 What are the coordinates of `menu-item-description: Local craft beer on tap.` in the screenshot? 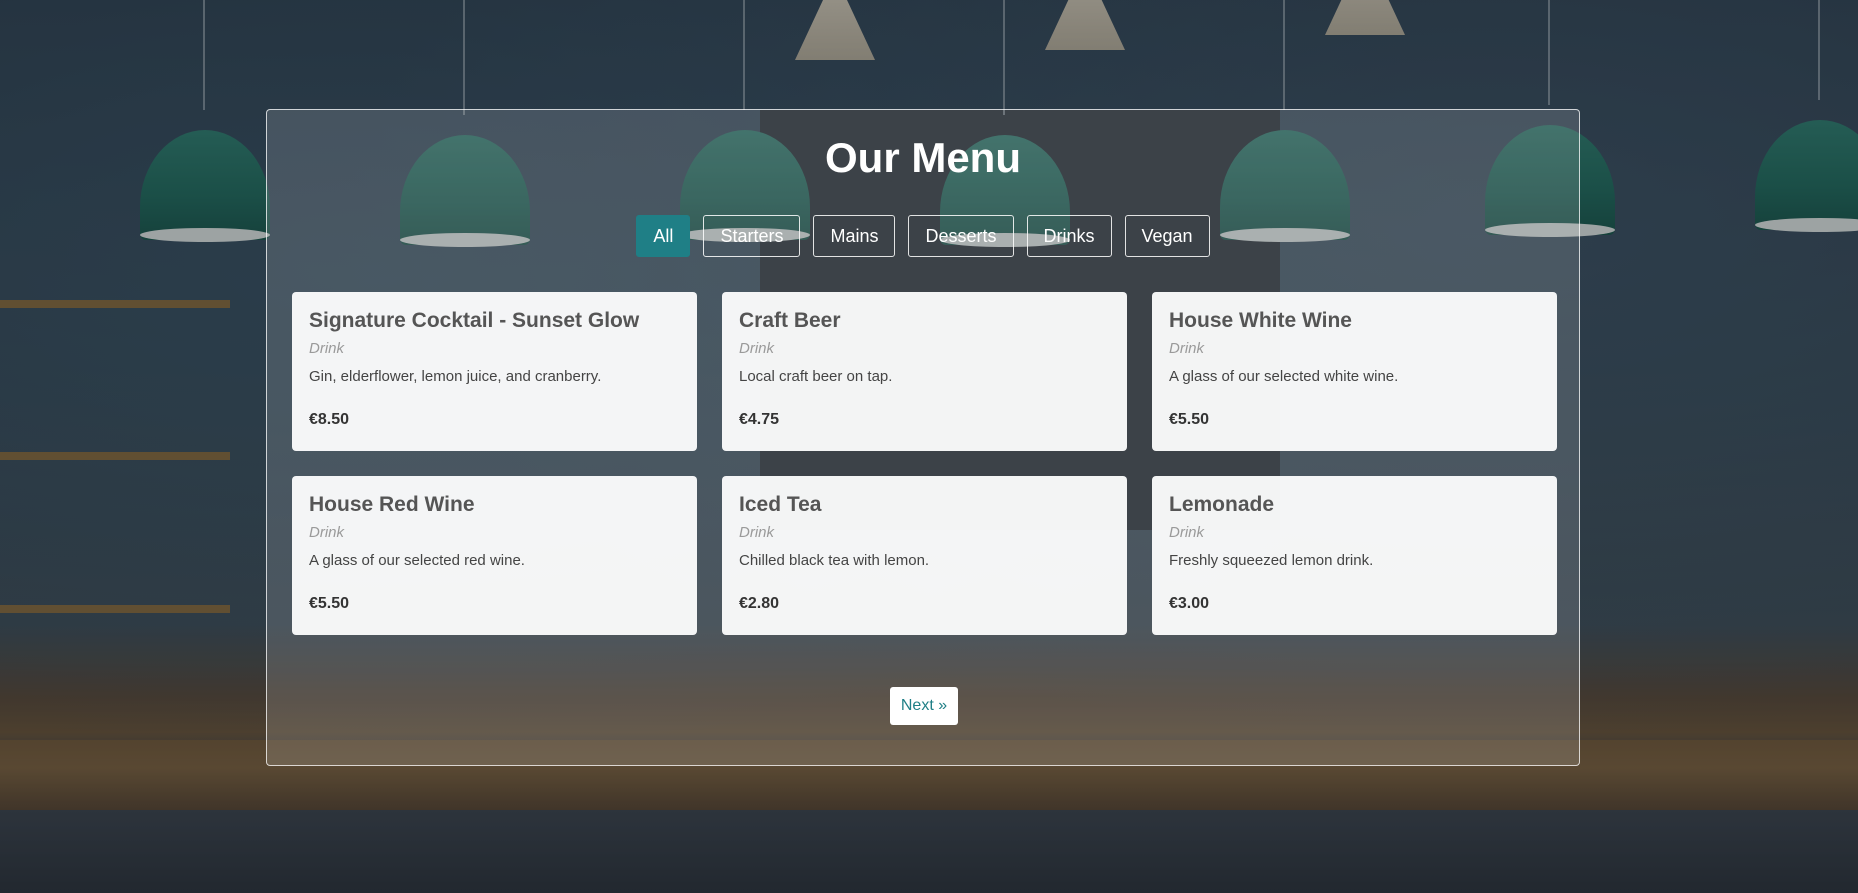 It's located at (816, 376).